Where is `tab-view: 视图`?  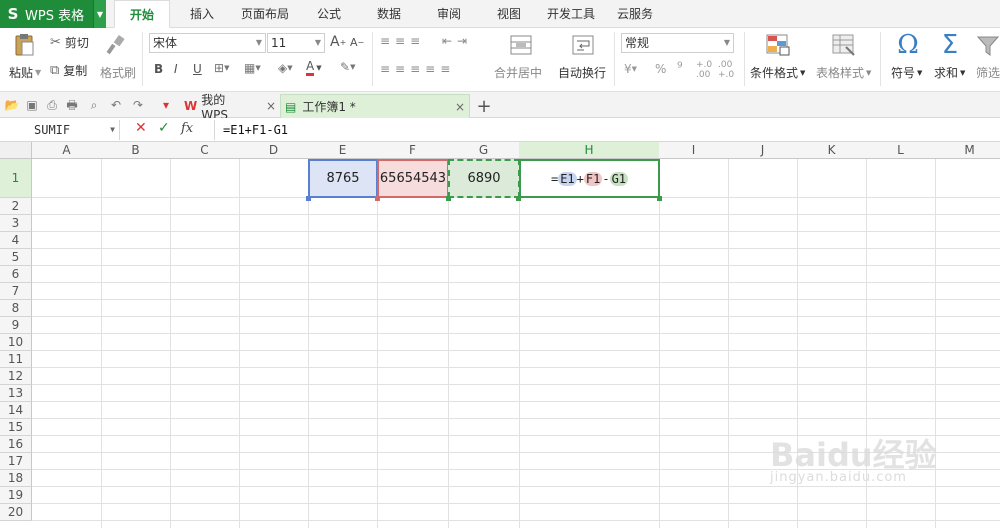 tab-view: 视图 is located at coordinates (509, 14).